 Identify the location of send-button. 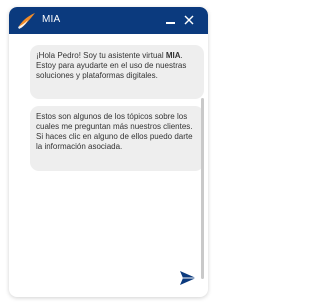
(188, 278).